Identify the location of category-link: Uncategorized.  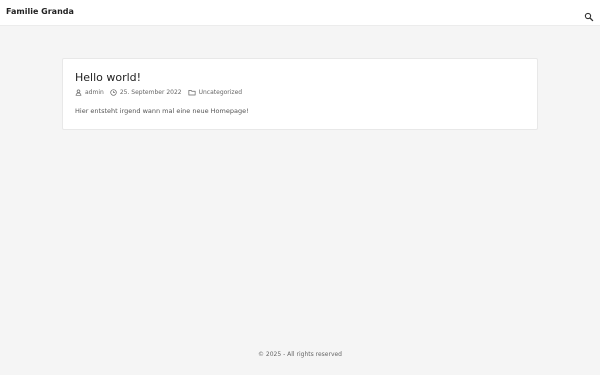
(220, 92).